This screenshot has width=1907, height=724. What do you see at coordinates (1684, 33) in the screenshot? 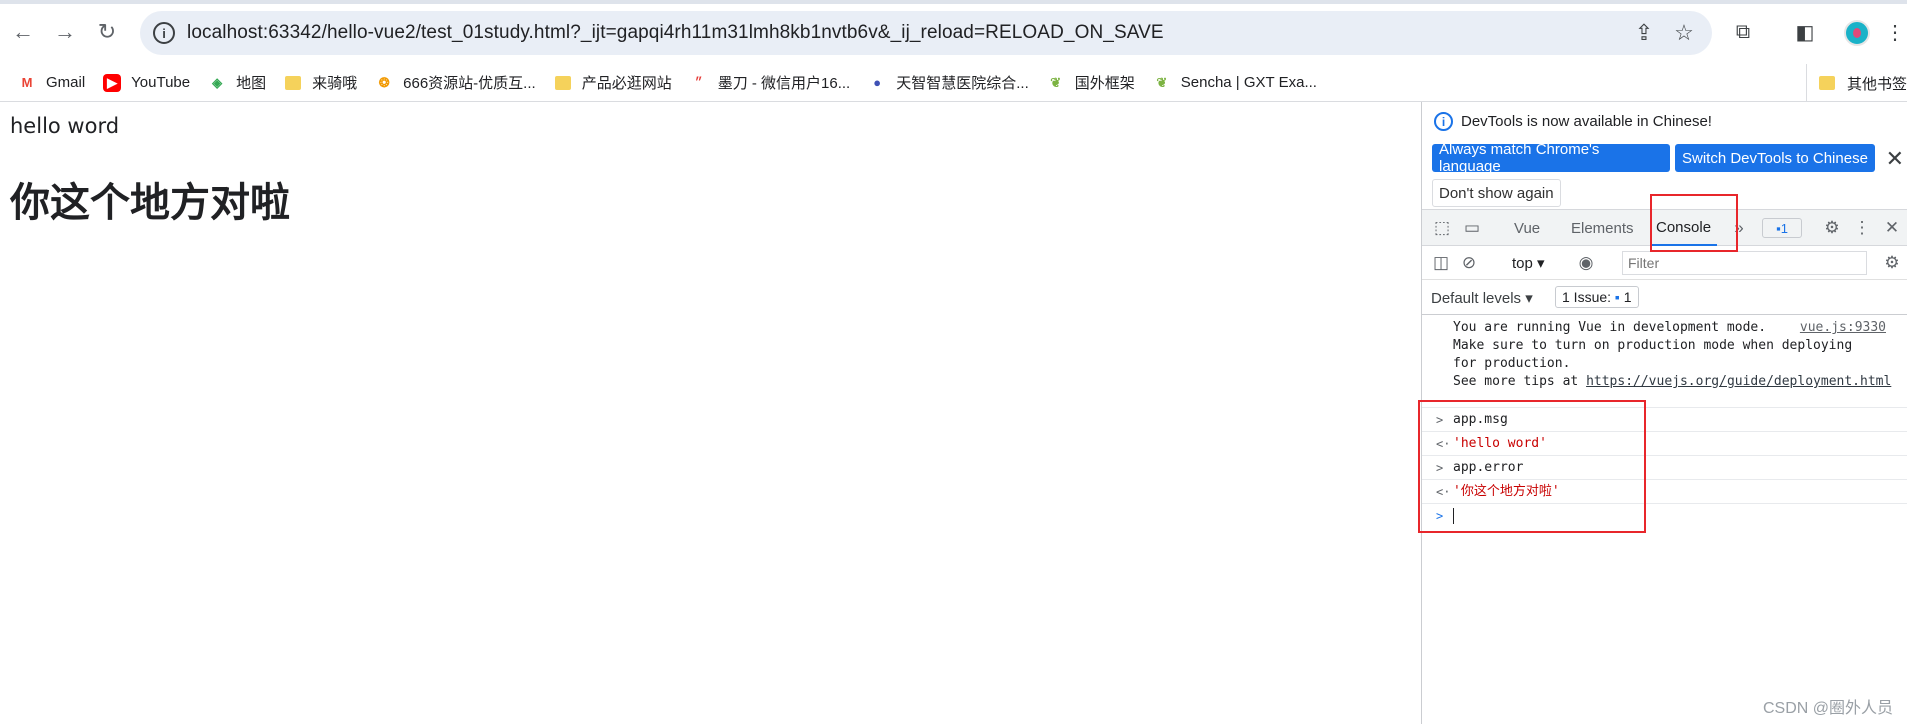
I see `bookmark-star-icon: ☆` at bounding box center [1684, 33].